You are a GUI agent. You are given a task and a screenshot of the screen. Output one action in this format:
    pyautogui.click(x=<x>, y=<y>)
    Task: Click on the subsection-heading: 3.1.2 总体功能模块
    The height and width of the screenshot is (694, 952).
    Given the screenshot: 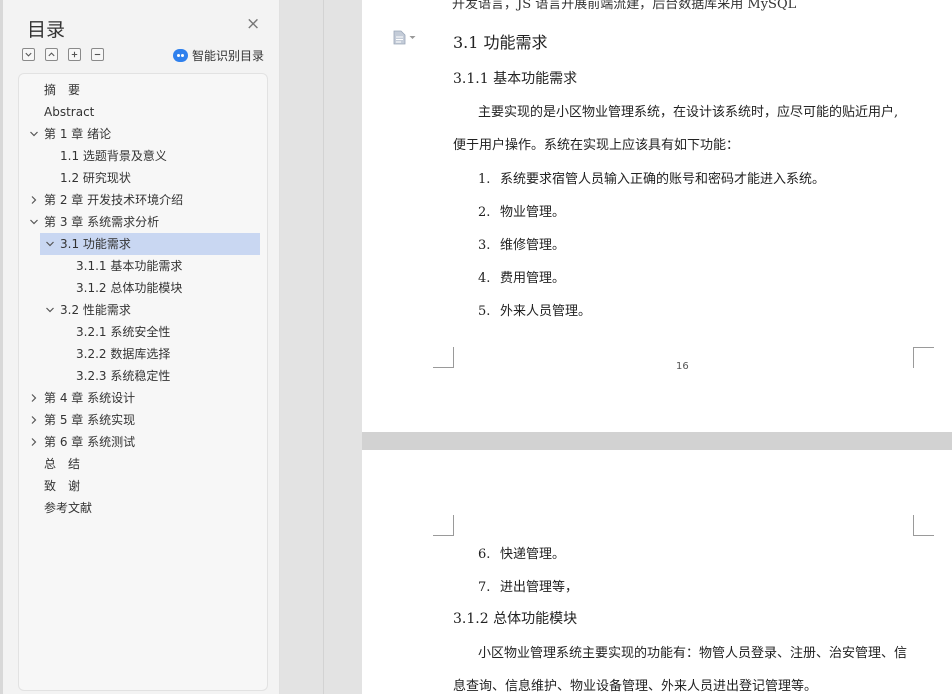 What is the action you would take?
    pyautogui.click(x=515, y=619)
    